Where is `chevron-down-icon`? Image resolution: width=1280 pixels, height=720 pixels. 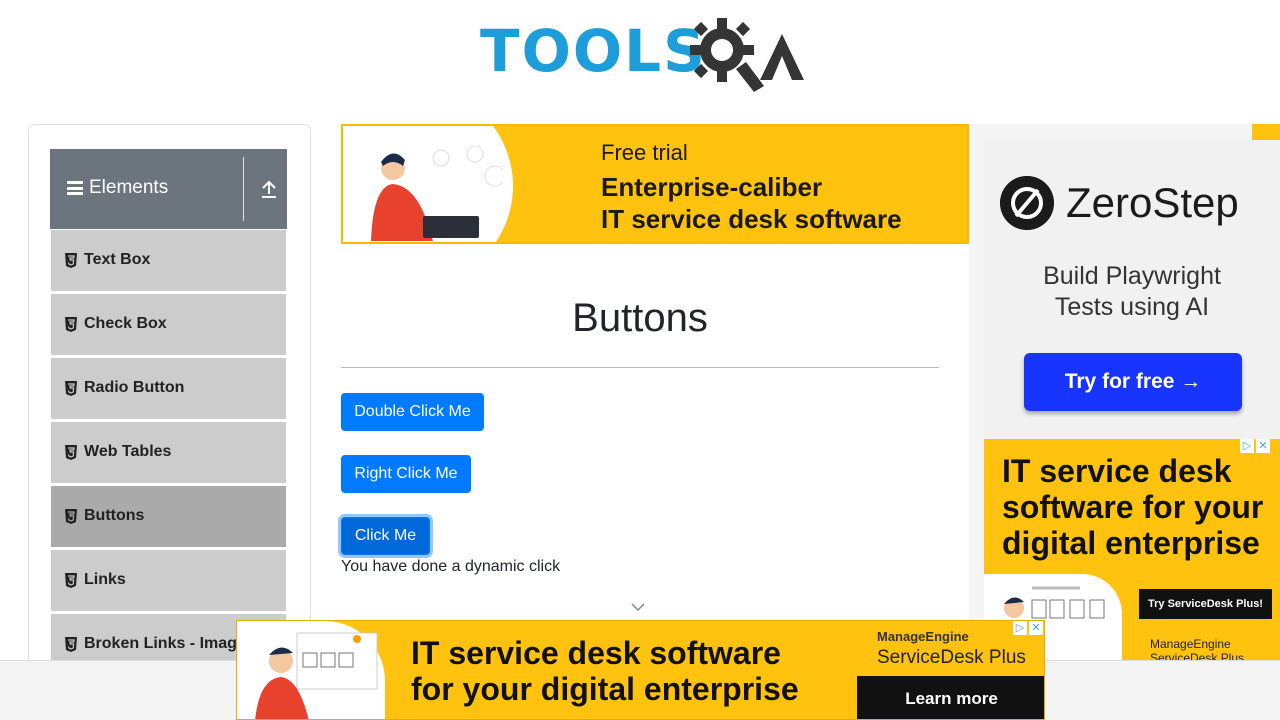 chevron-down-icon is located at coordinates (638, 607).